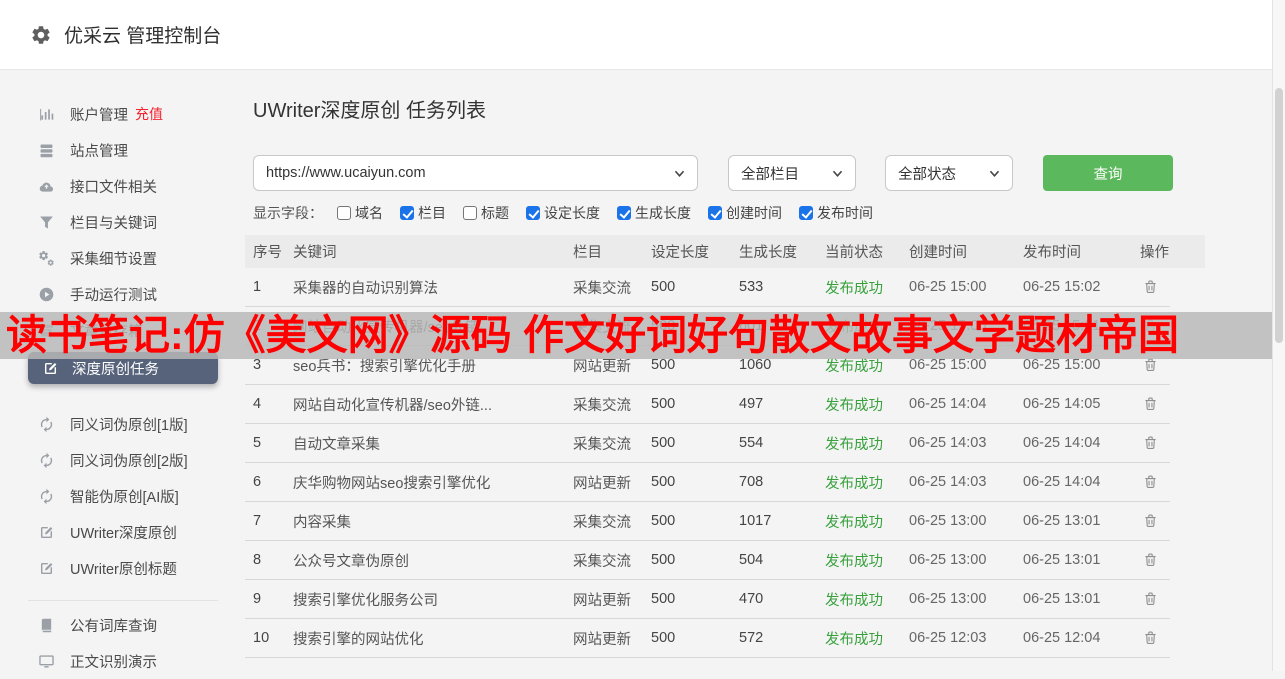 The height and width of the screenshot is (679, 1285). Describe the element at coordinates (113, 295) in the screenshot. I see `sidebar-item-label: 手动运行测试` at that location.